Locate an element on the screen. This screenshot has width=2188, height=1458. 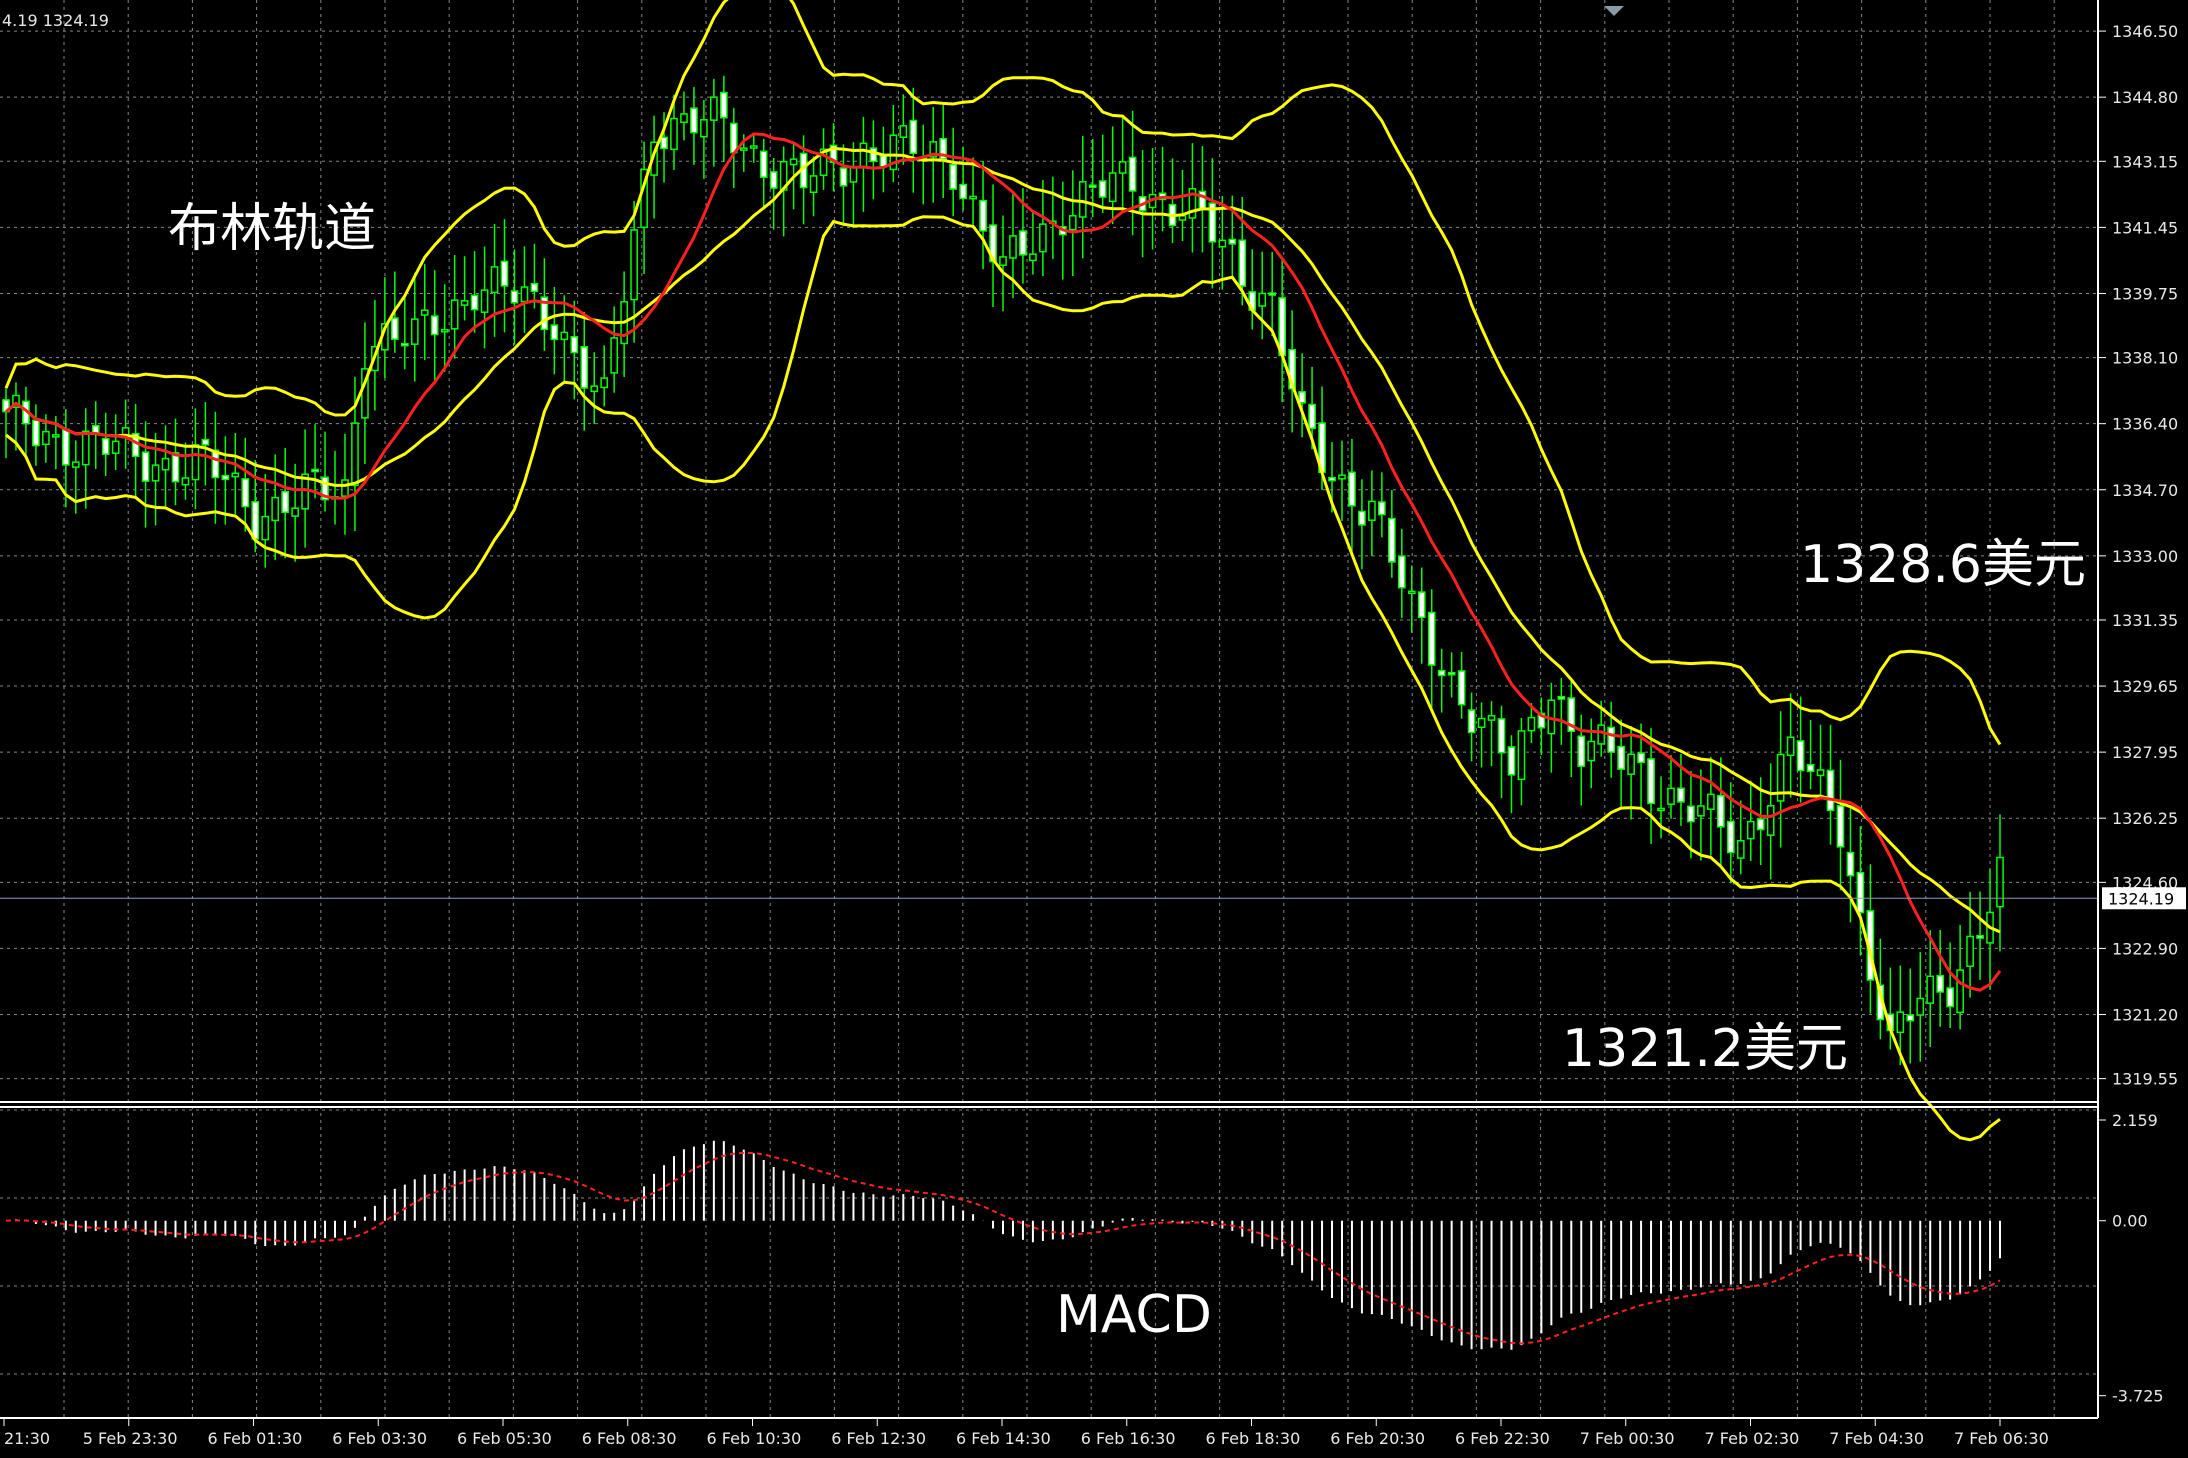
price-tick-label: 1336.40 is located at coordinates (2145, 424).